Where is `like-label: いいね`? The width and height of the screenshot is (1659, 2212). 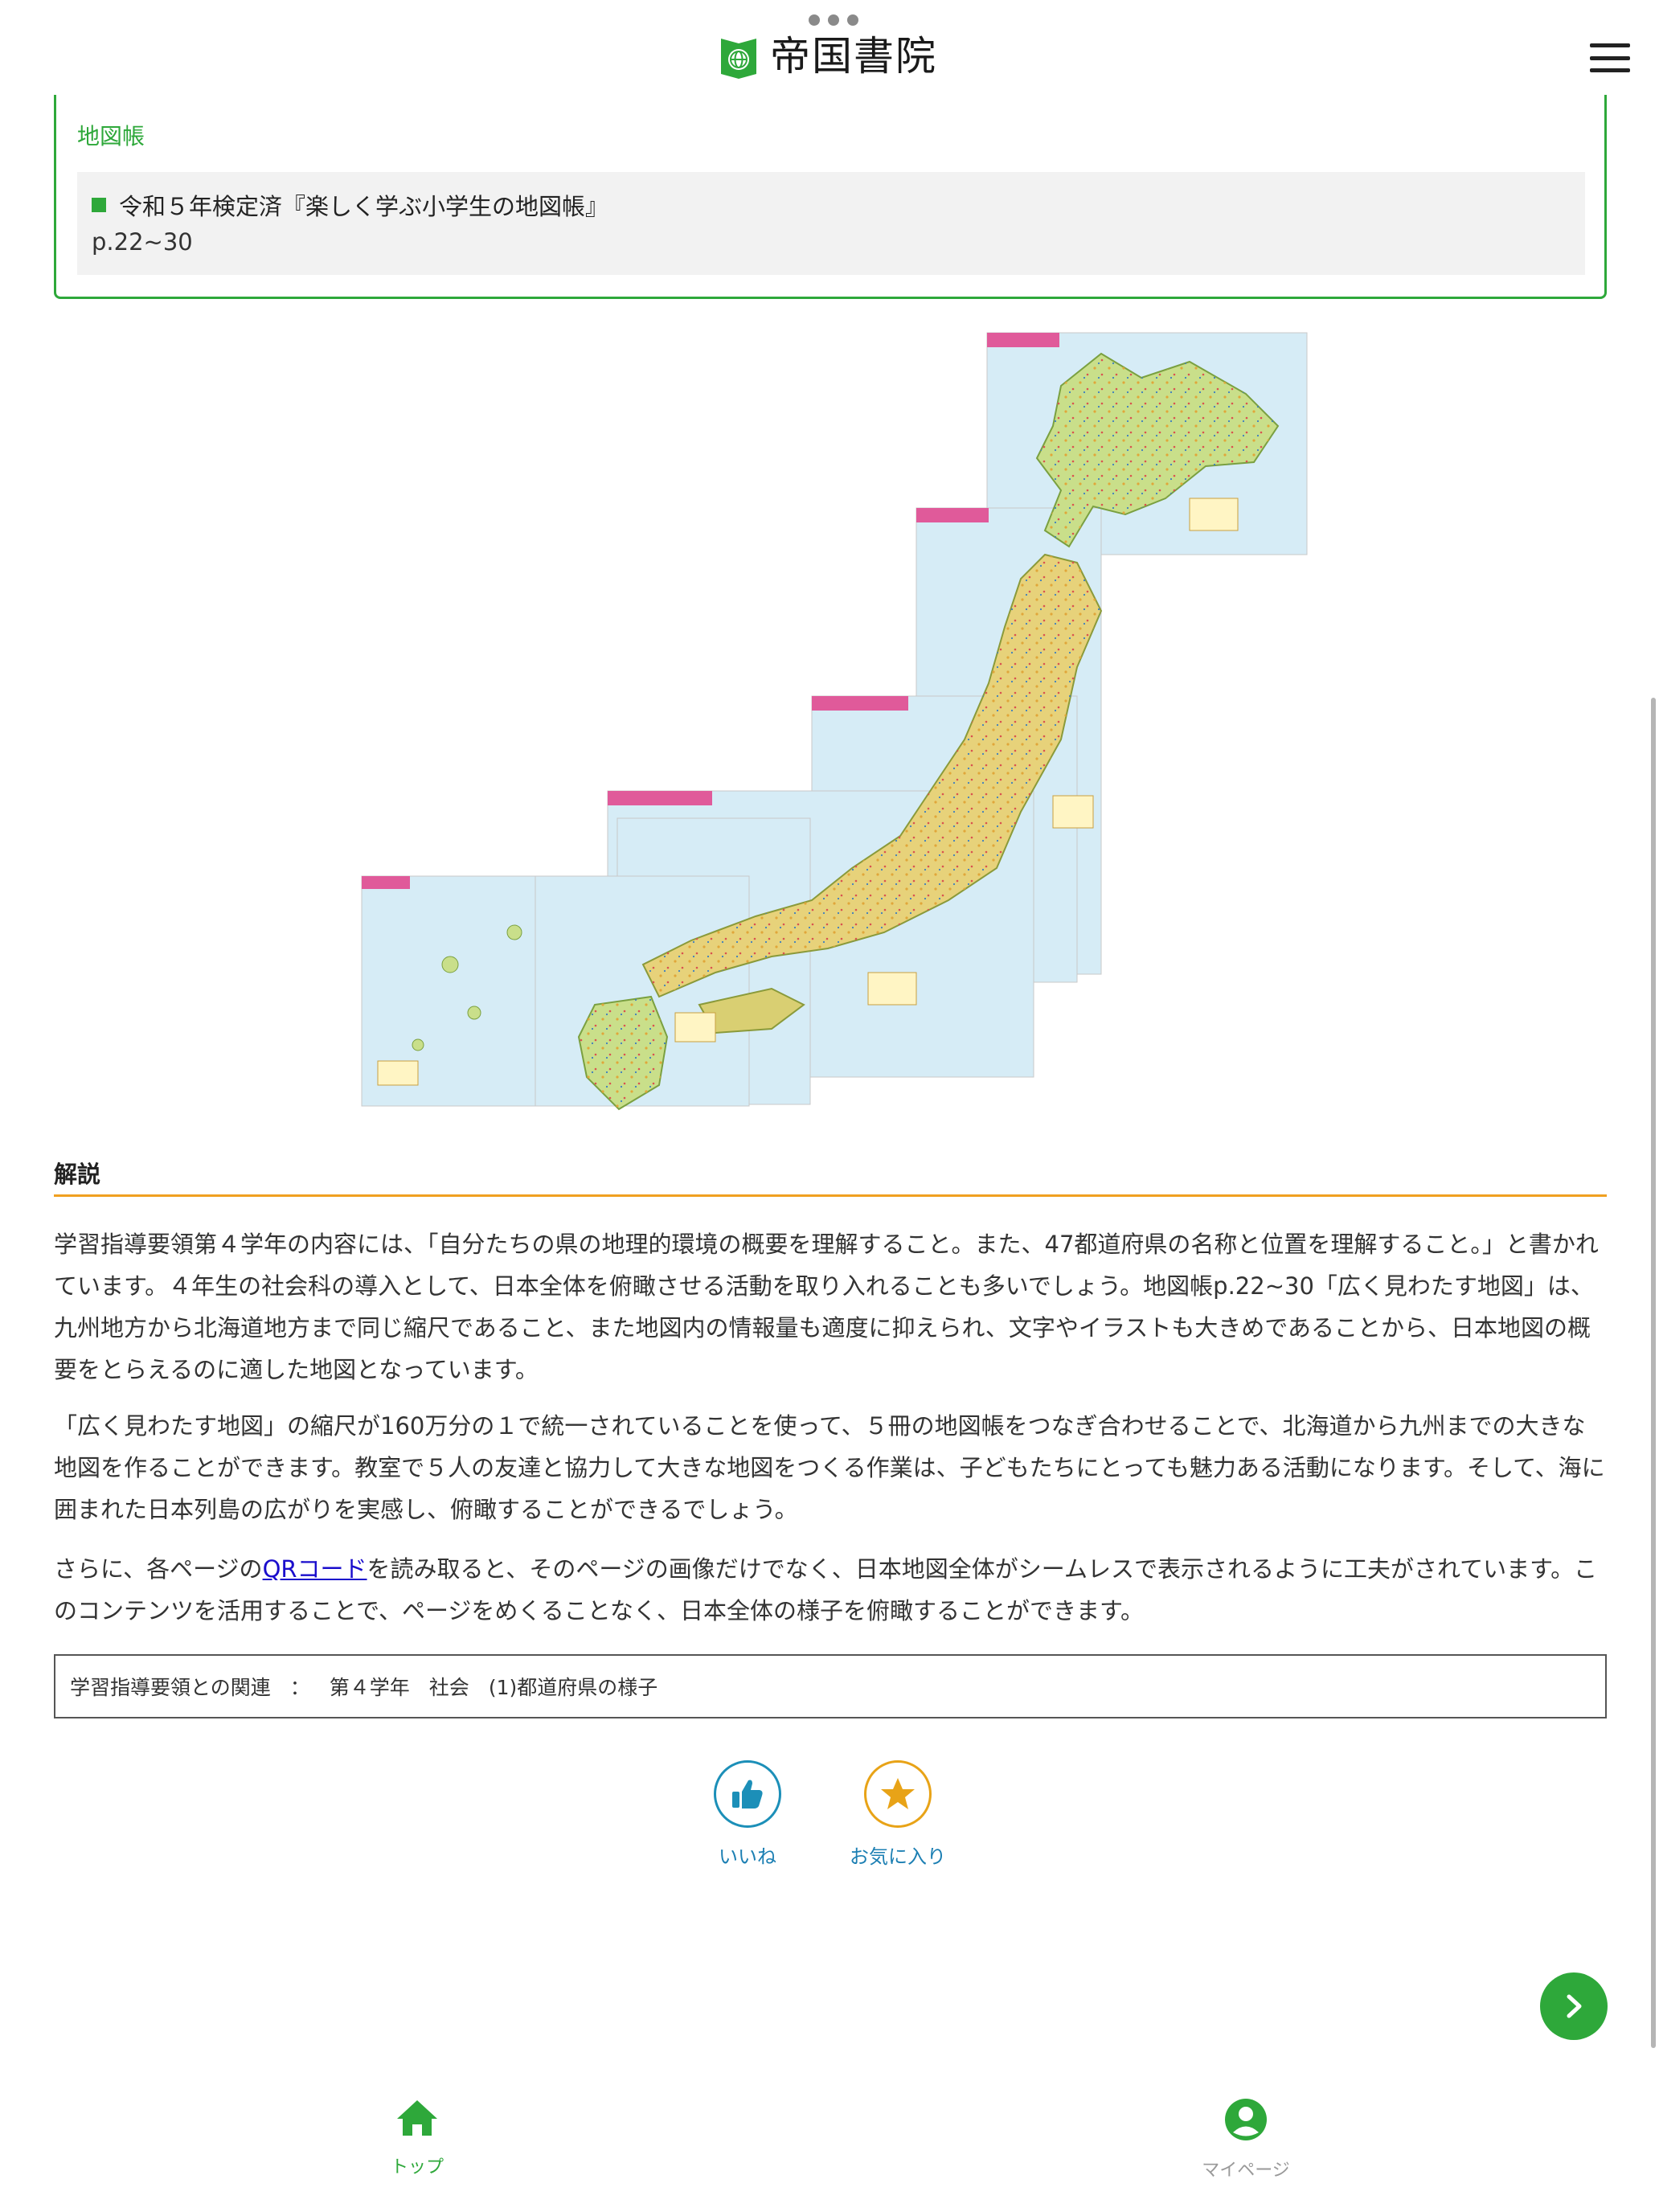 like-label: いいね is located at coordinates (747, 1856).